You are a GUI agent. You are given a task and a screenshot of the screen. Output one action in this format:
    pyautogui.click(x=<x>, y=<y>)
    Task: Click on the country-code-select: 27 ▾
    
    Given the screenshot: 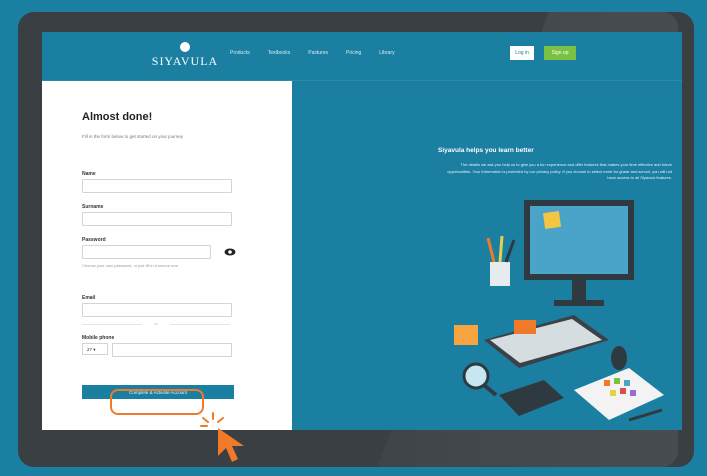 What is the action you would take?
    pyautogui.click(x=95, y=349)
    